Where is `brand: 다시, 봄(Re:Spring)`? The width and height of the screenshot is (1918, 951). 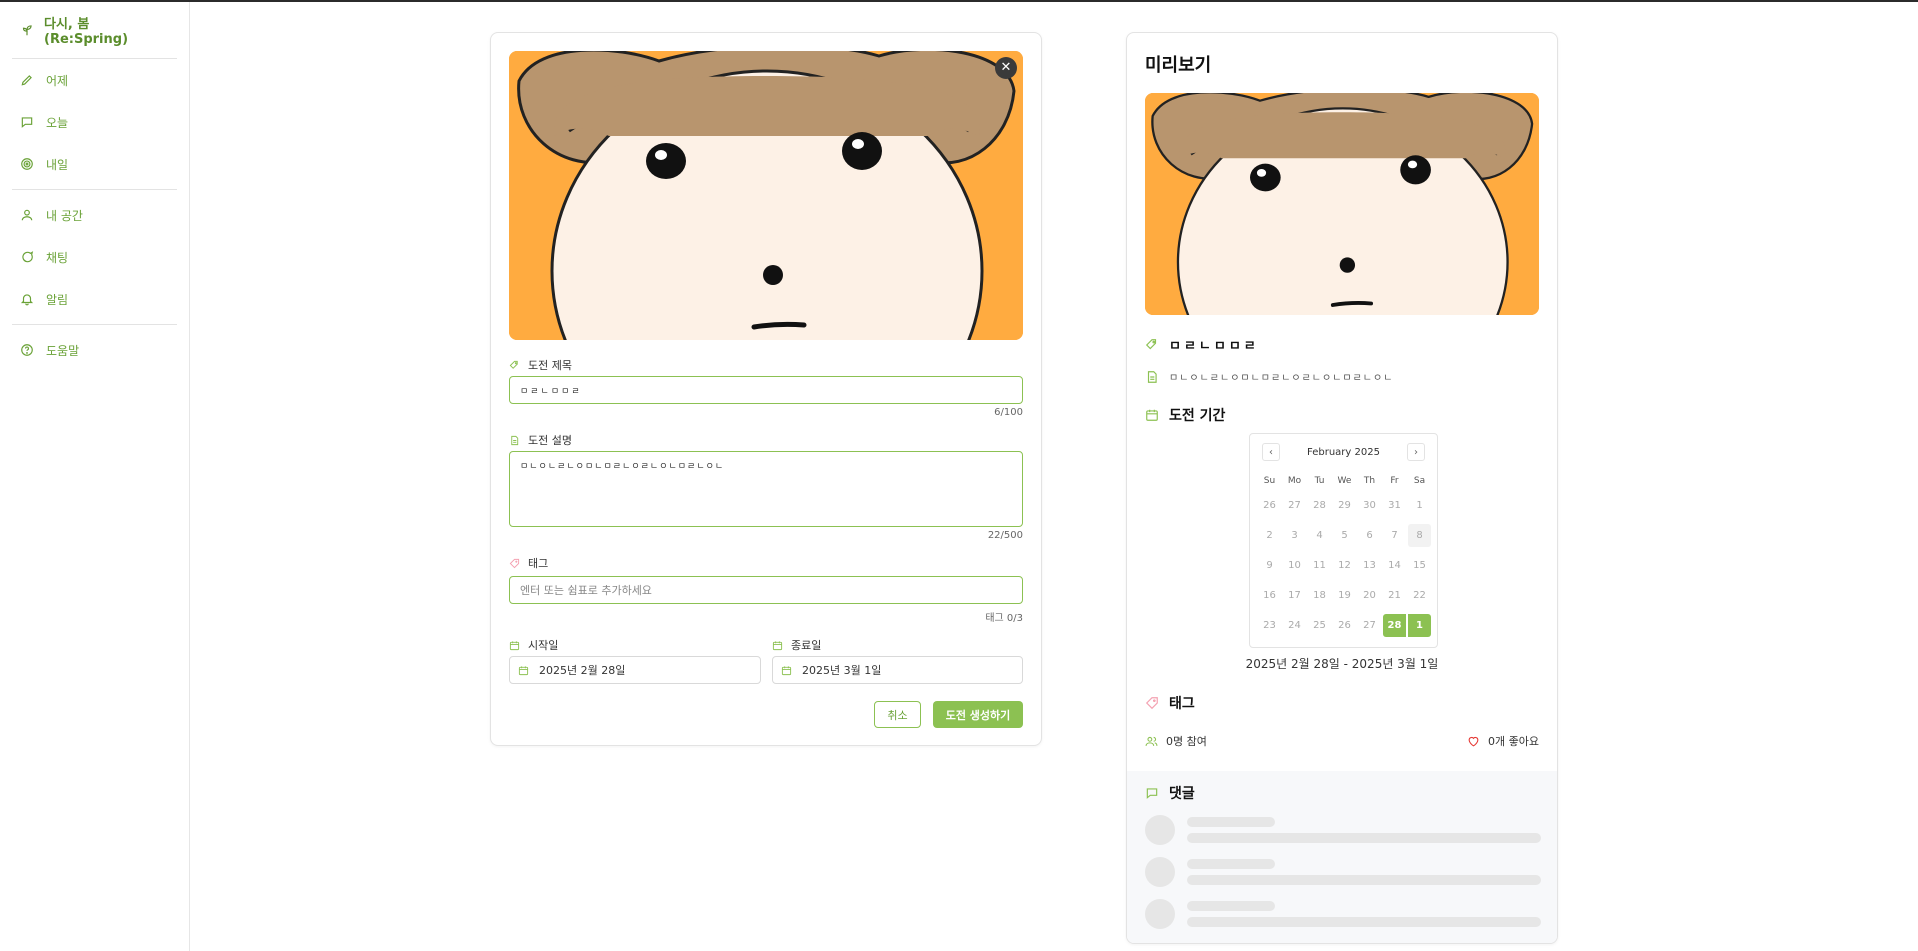 brand: 다시, 봄(Re:Spring) is located at coordinates (94, 30).